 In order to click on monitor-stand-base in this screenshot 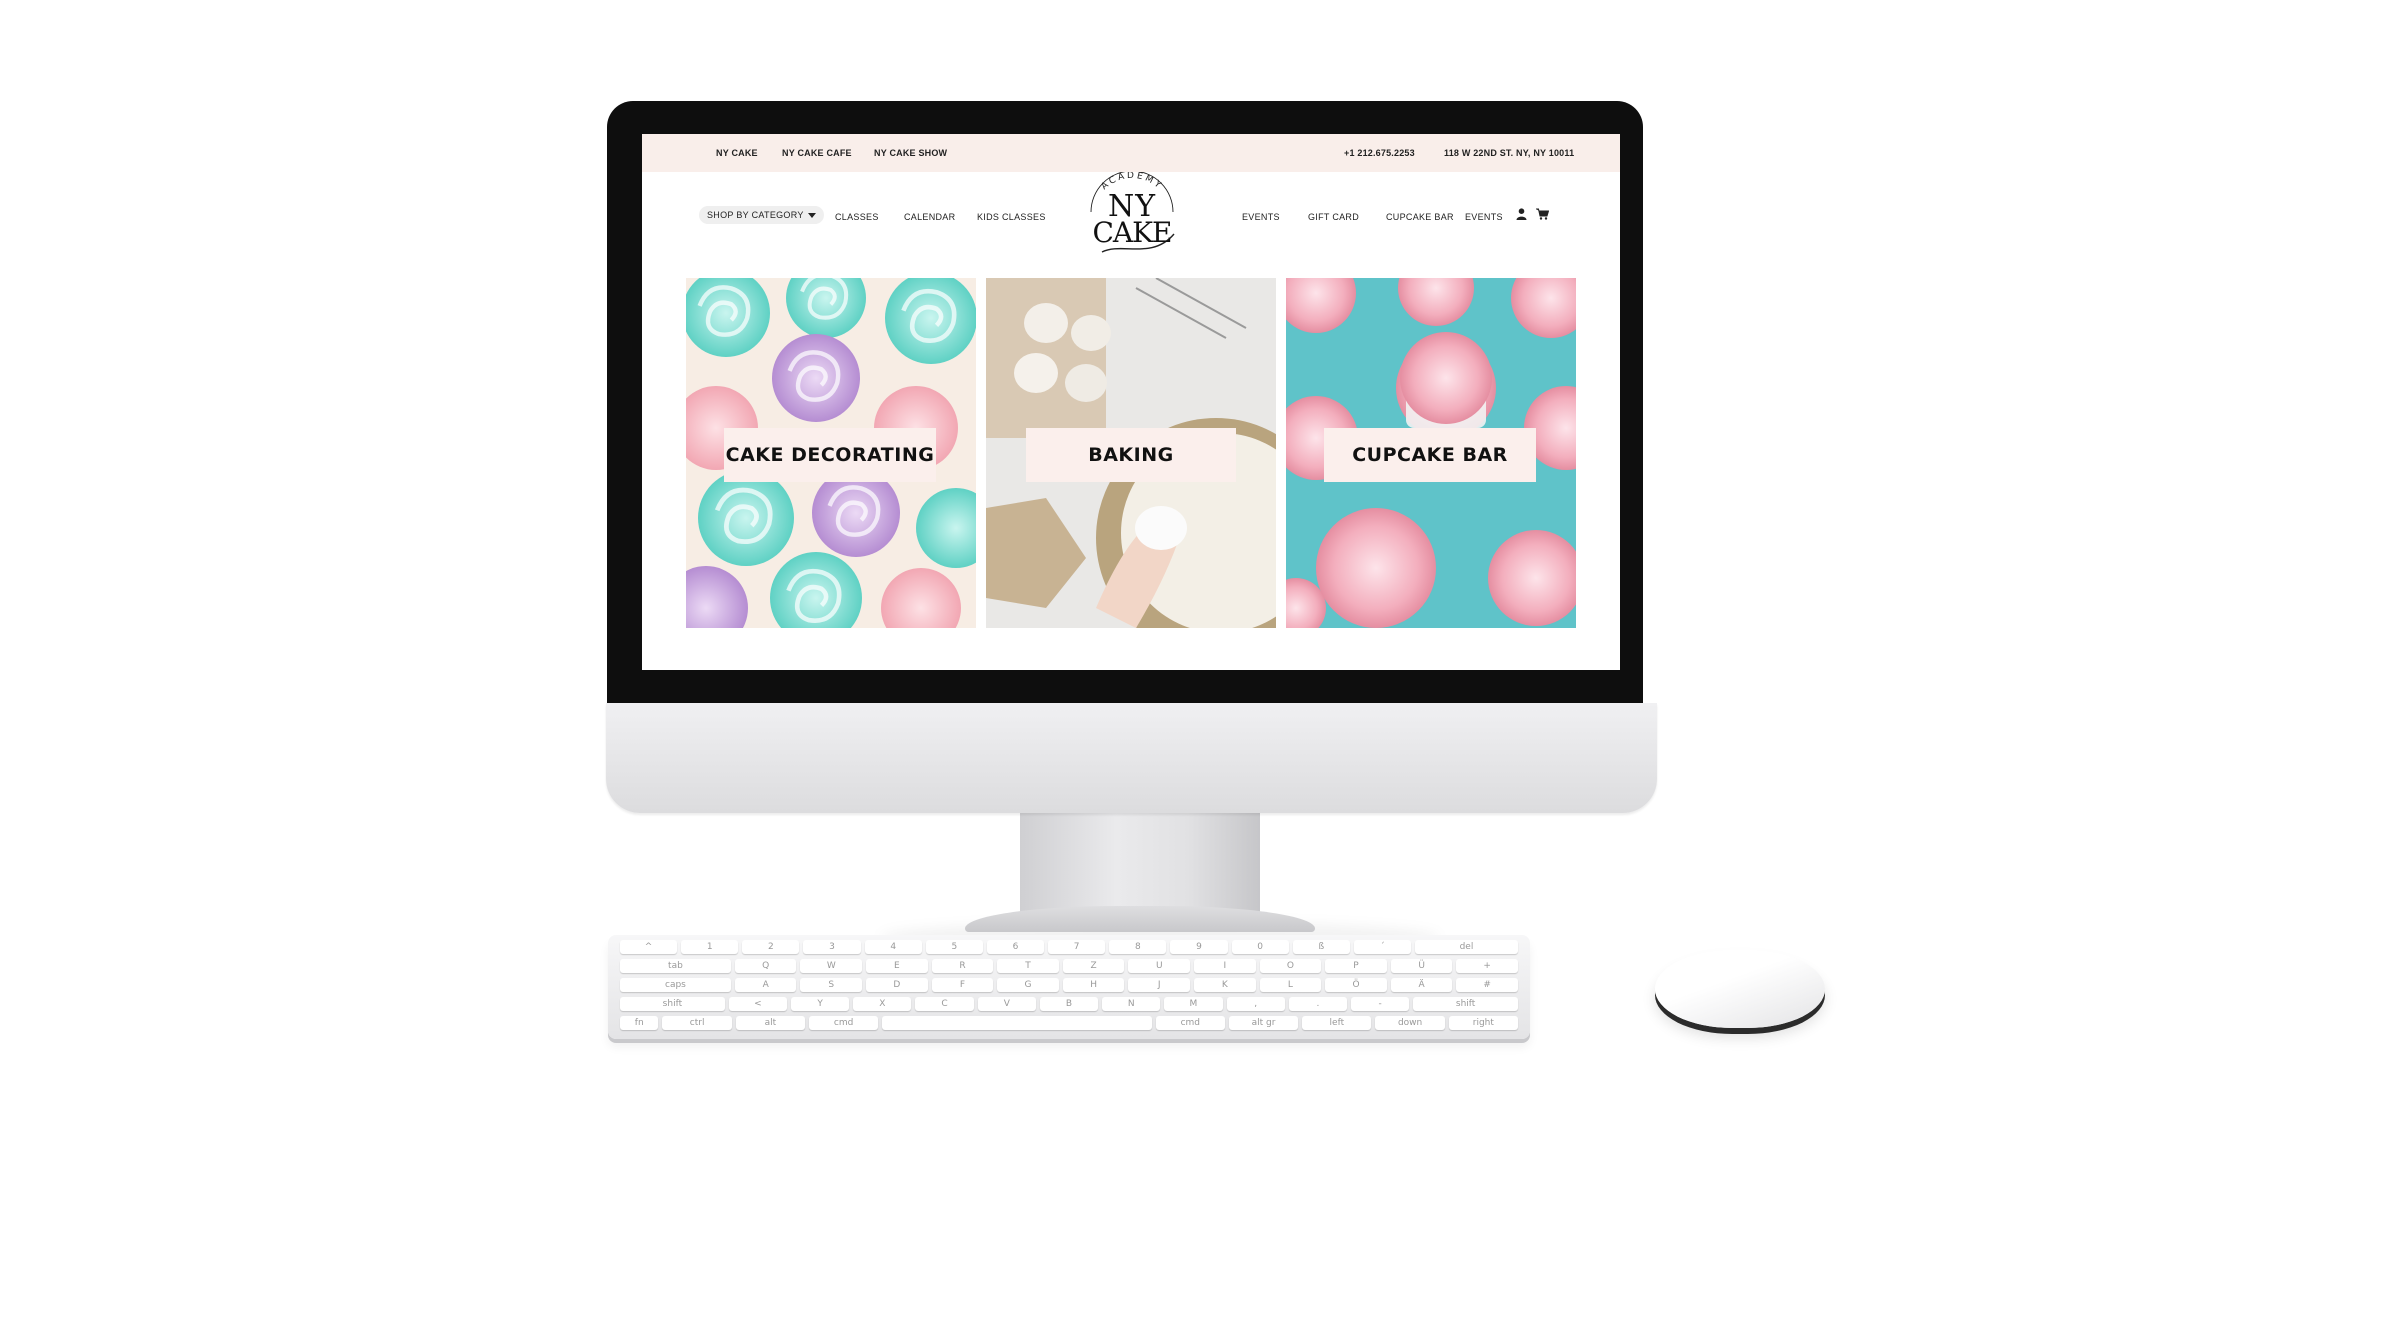, I will do `click(1140, 919)`.